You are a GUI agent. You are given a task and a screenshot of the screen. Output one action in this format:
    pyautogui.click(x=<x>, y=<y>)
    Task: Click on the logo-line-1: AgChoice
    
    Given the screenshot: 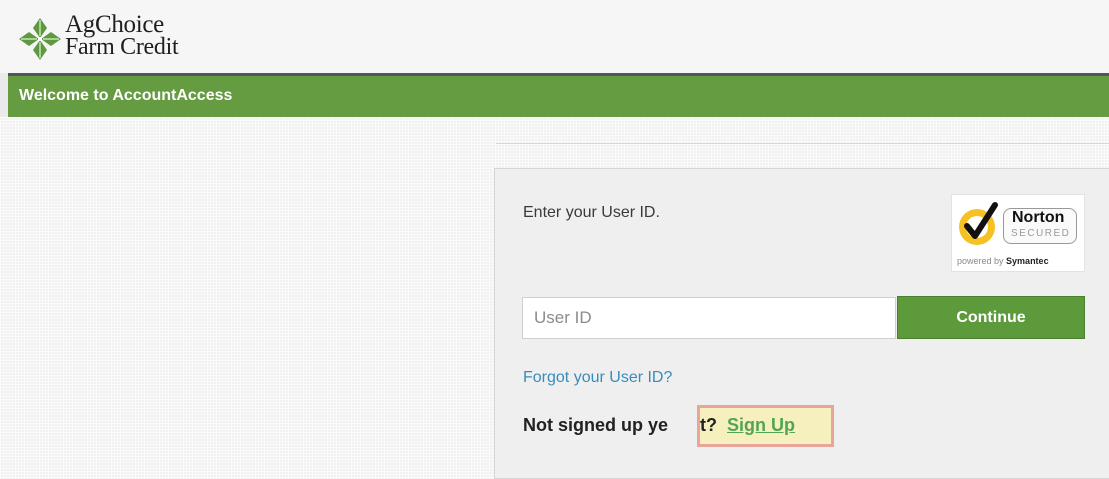 What is the action you would take?
    pyautogui.click(x=114, y=24)
    